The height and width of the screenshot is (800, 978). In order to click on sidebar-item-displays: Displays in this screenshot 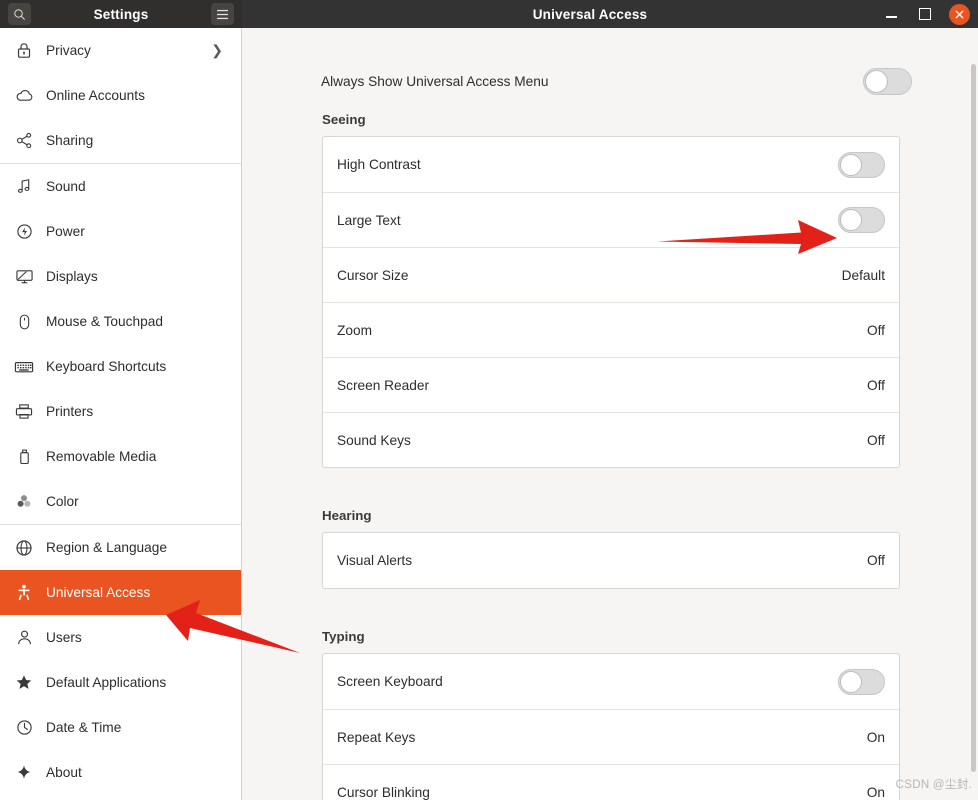, I will do `click(120, 276)`.